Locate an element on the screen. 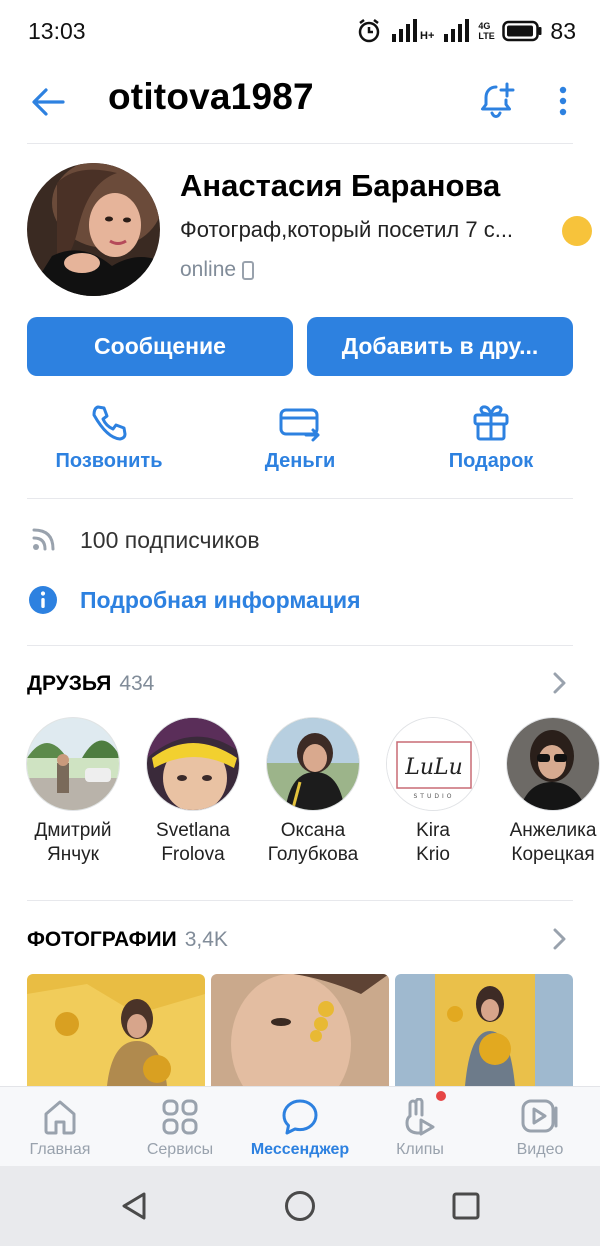 The width and height of the screenshot is (600, 1246). more-vertical-icon is located at coordinates (563, 101).